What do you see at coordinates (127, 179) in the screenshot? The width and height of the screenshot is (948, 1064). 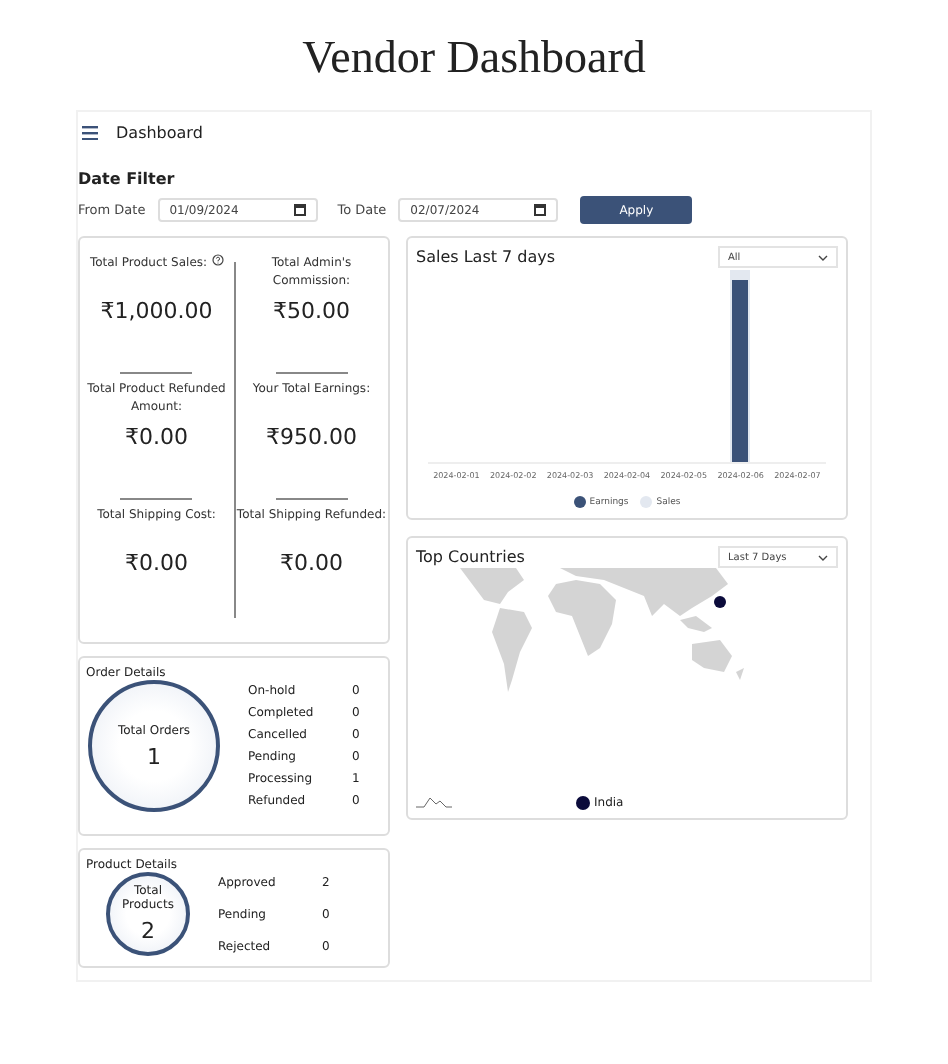 I see `filter-title: Date Filter` at bounding box center [127, 179].